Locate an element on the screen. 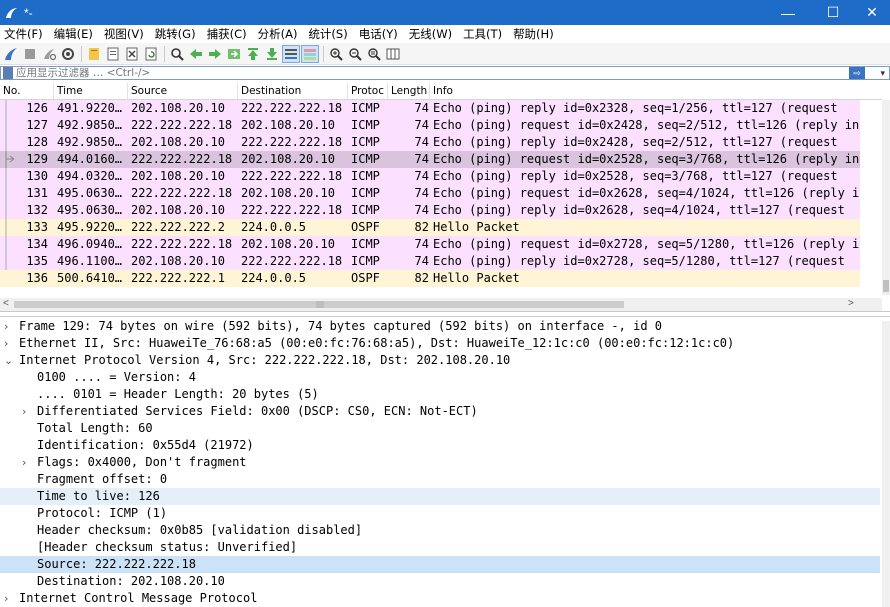 The height and width of the screenshot is (607, 890). menu-item: 文件(F) is located at coordinates (23, 34).